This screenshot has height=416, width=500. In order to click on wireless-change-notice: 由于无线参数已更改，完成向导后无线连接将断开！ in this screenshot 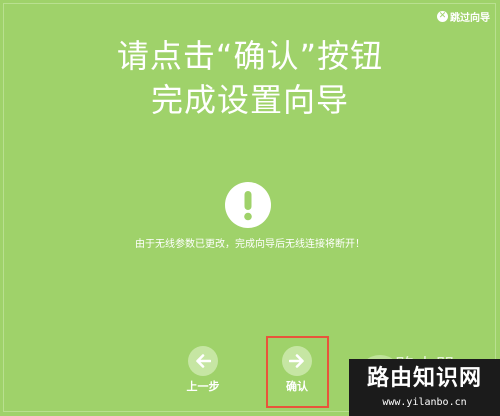, I will do `click(250, 244)`.